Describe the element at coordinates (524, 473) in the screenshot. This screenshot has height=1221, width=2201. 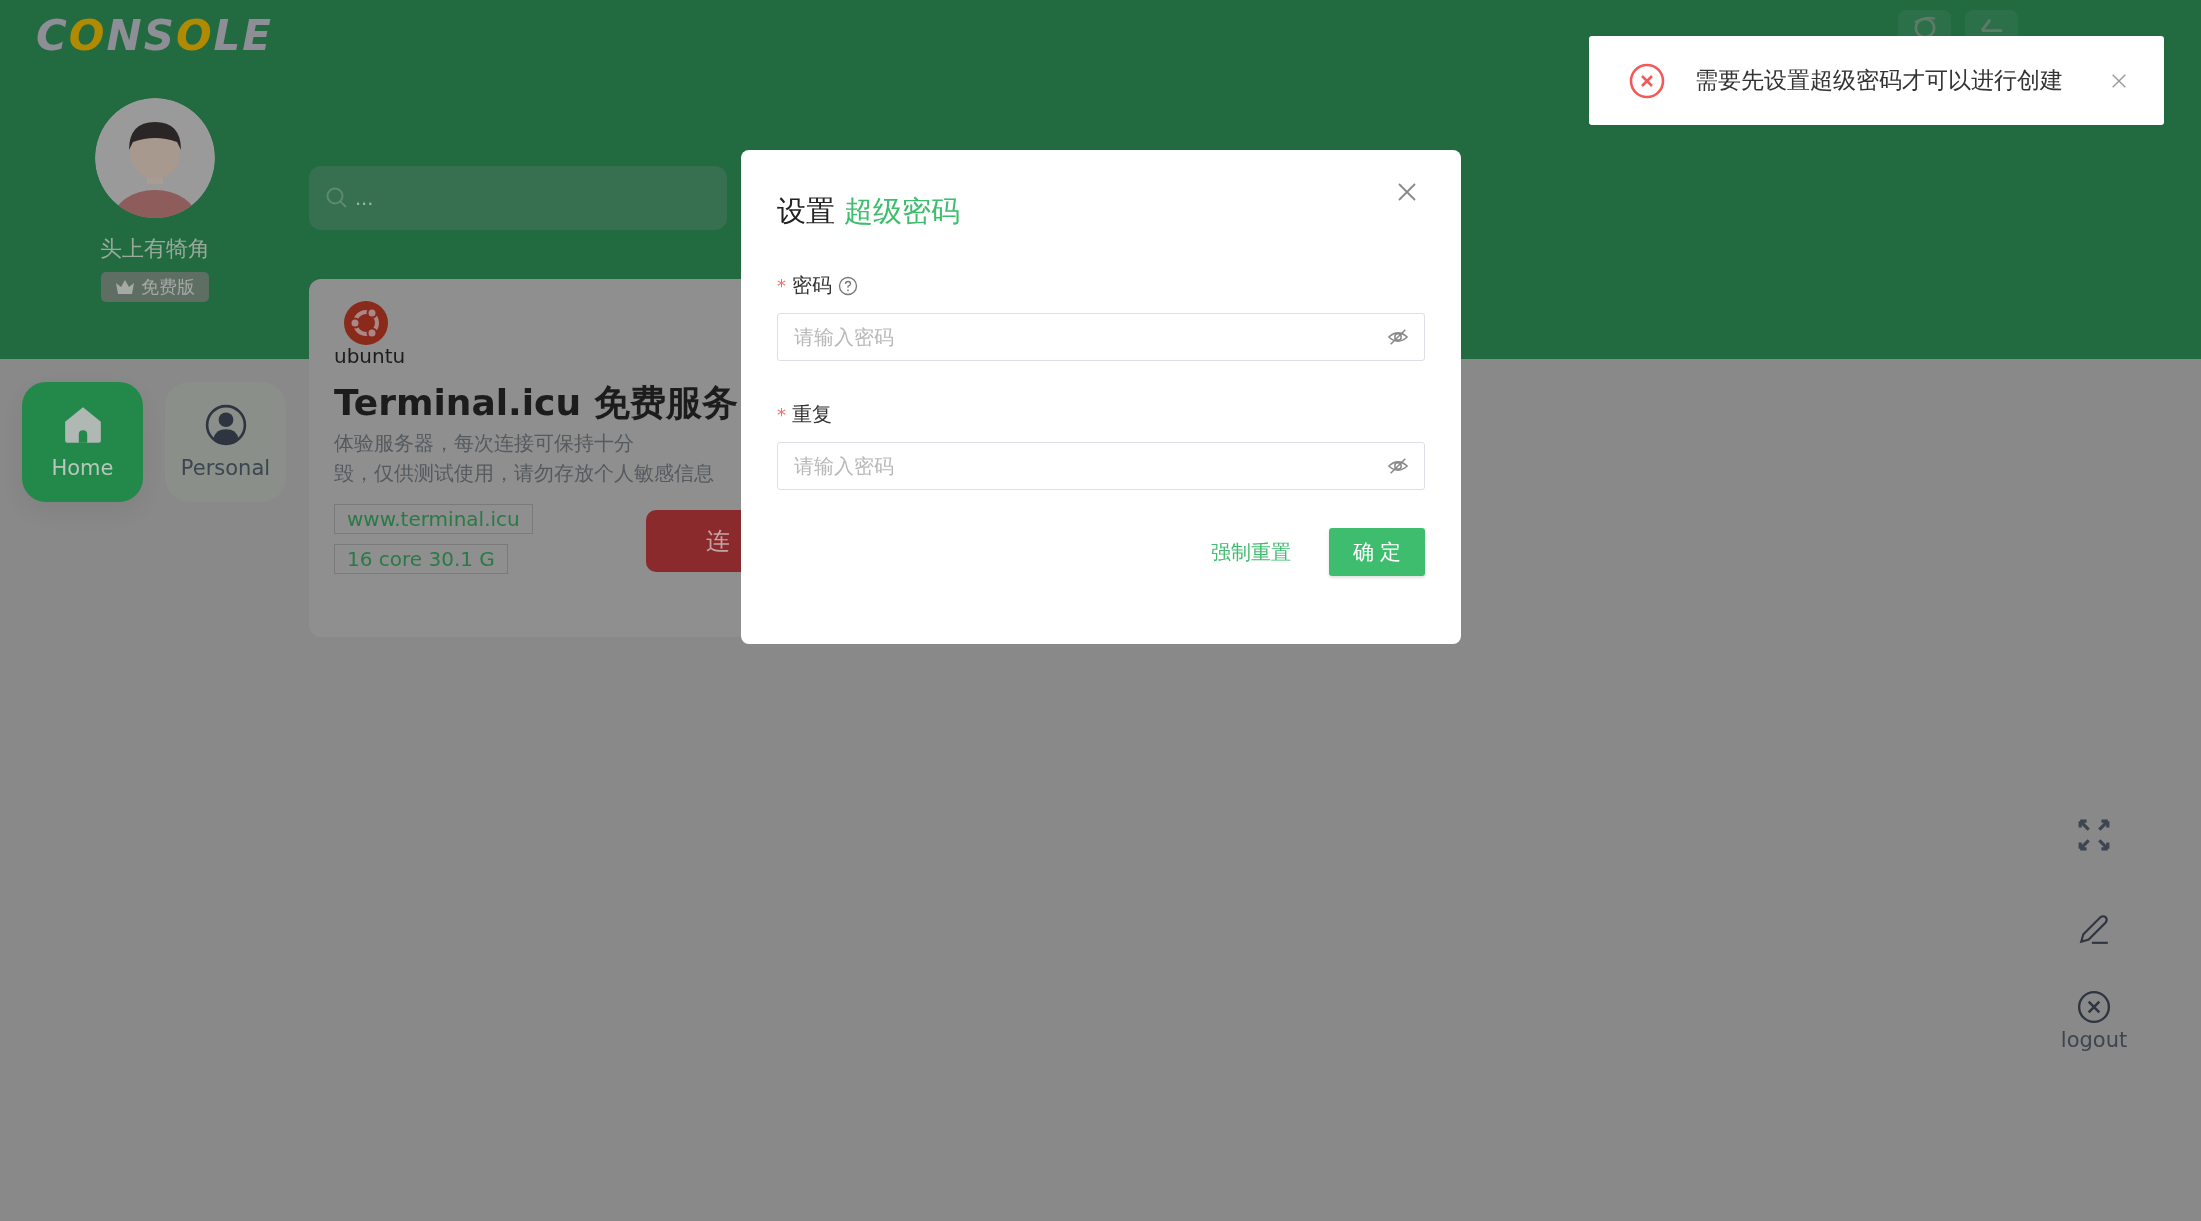
I see `server-description: 毁，仅供测试使用，请勿存放个人敏感信息` at that location.